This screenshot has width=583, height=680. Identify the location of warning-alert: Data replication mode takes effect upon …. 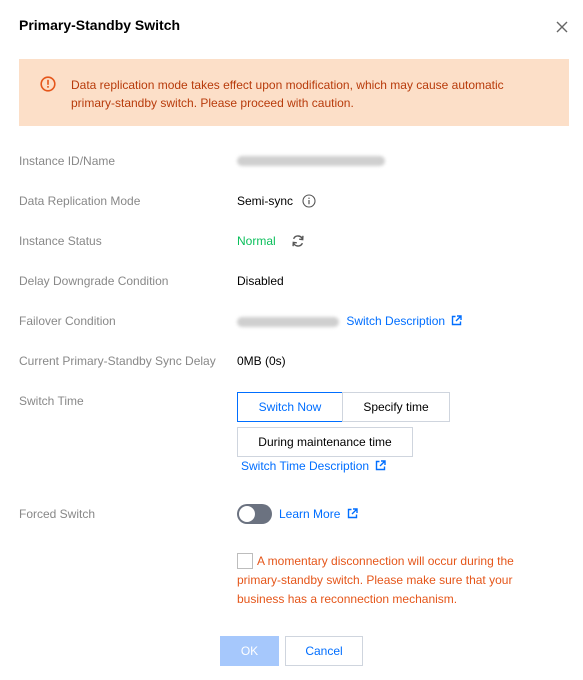
(294, 92).